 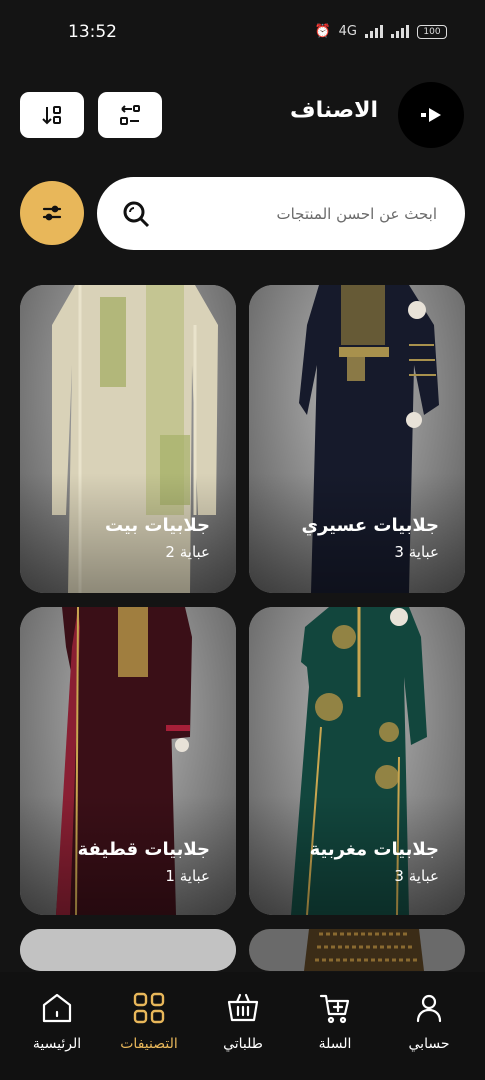 What do you see at coordinates (243, 1044) in the screenshot?
I see `nav-label-orders: طلباتي` at bounding box center [243, 1044].